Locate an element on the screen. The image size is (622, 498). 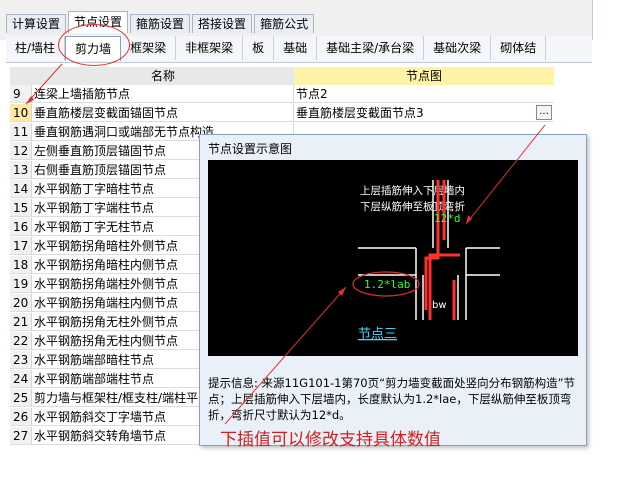
dim-12d: 12*d is located at coordinates (447, 218).